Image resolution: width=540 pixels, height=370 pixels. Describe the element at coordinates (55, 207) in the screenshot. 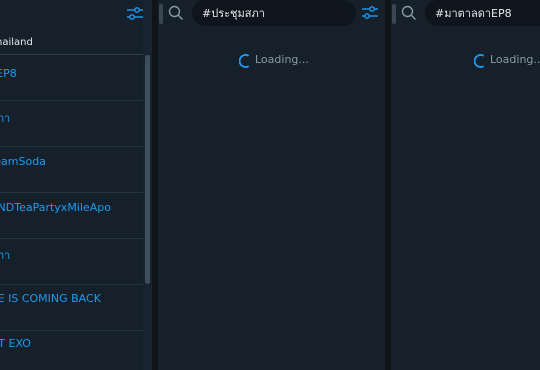

I see `trend-name: ANDTeaPartyxMileApo` at that location.